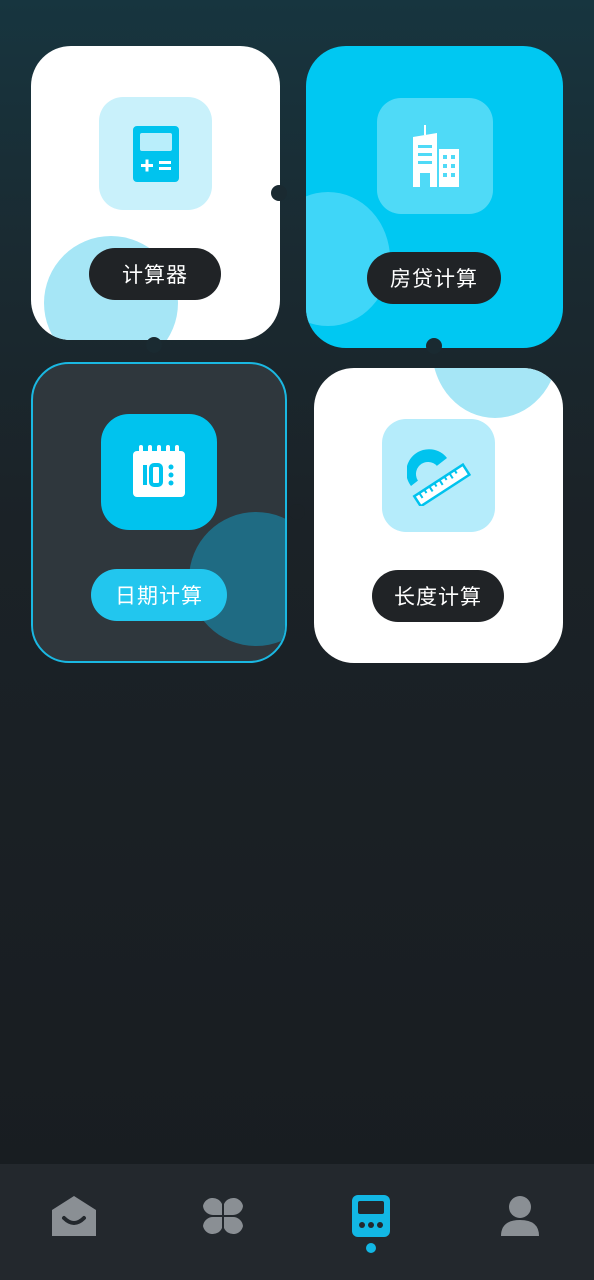 The image size is (594, 1280). I want to click on home-icon, so click(74, 1216).